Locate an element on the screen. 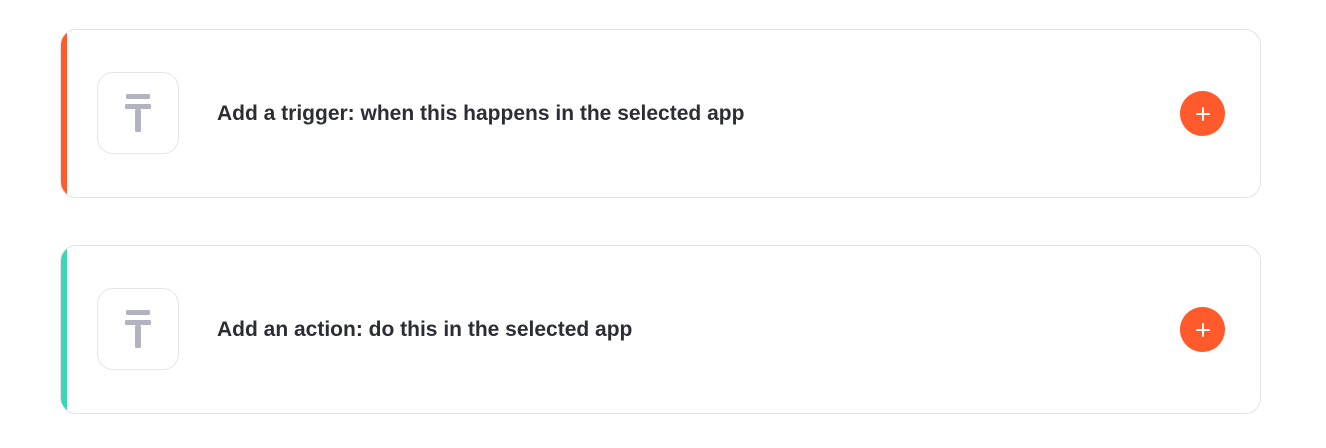  trigger-accent-bar is located at coordinates (64, 113).